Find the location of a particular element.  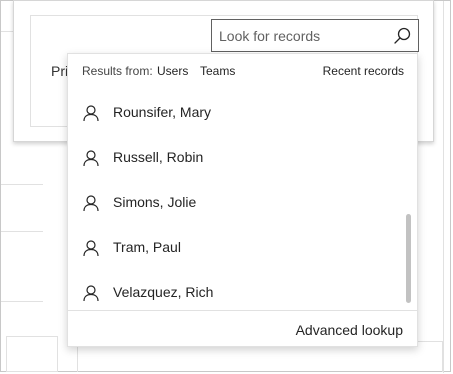

list-item: Velazquez, Rich is located at coordinates (235, 292).